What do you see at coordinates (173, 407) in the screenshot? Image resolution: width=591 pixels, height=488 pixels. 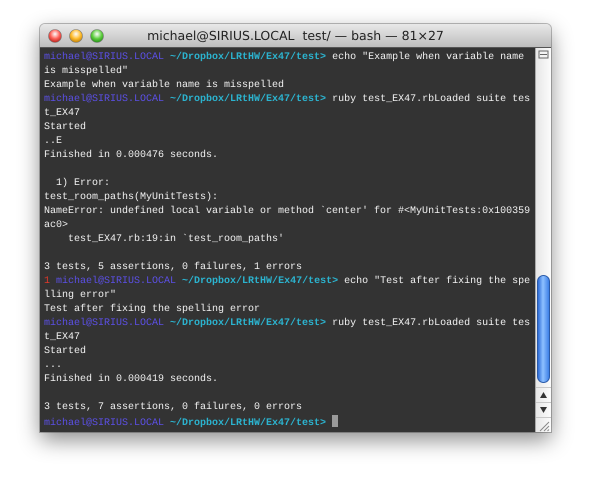 I see `terminal-line: 3 tests, 7 assertions, 0 failures, 0 errors` at bounding box center [173, 407].